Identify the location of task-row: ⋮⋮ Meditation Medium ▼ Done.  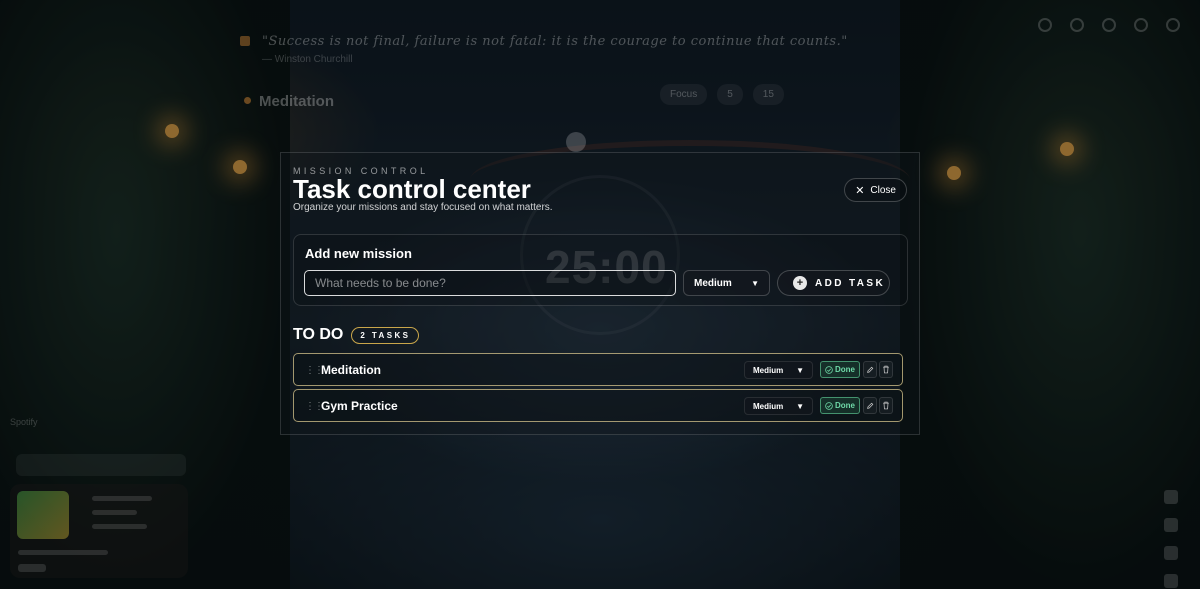
(598, 369).